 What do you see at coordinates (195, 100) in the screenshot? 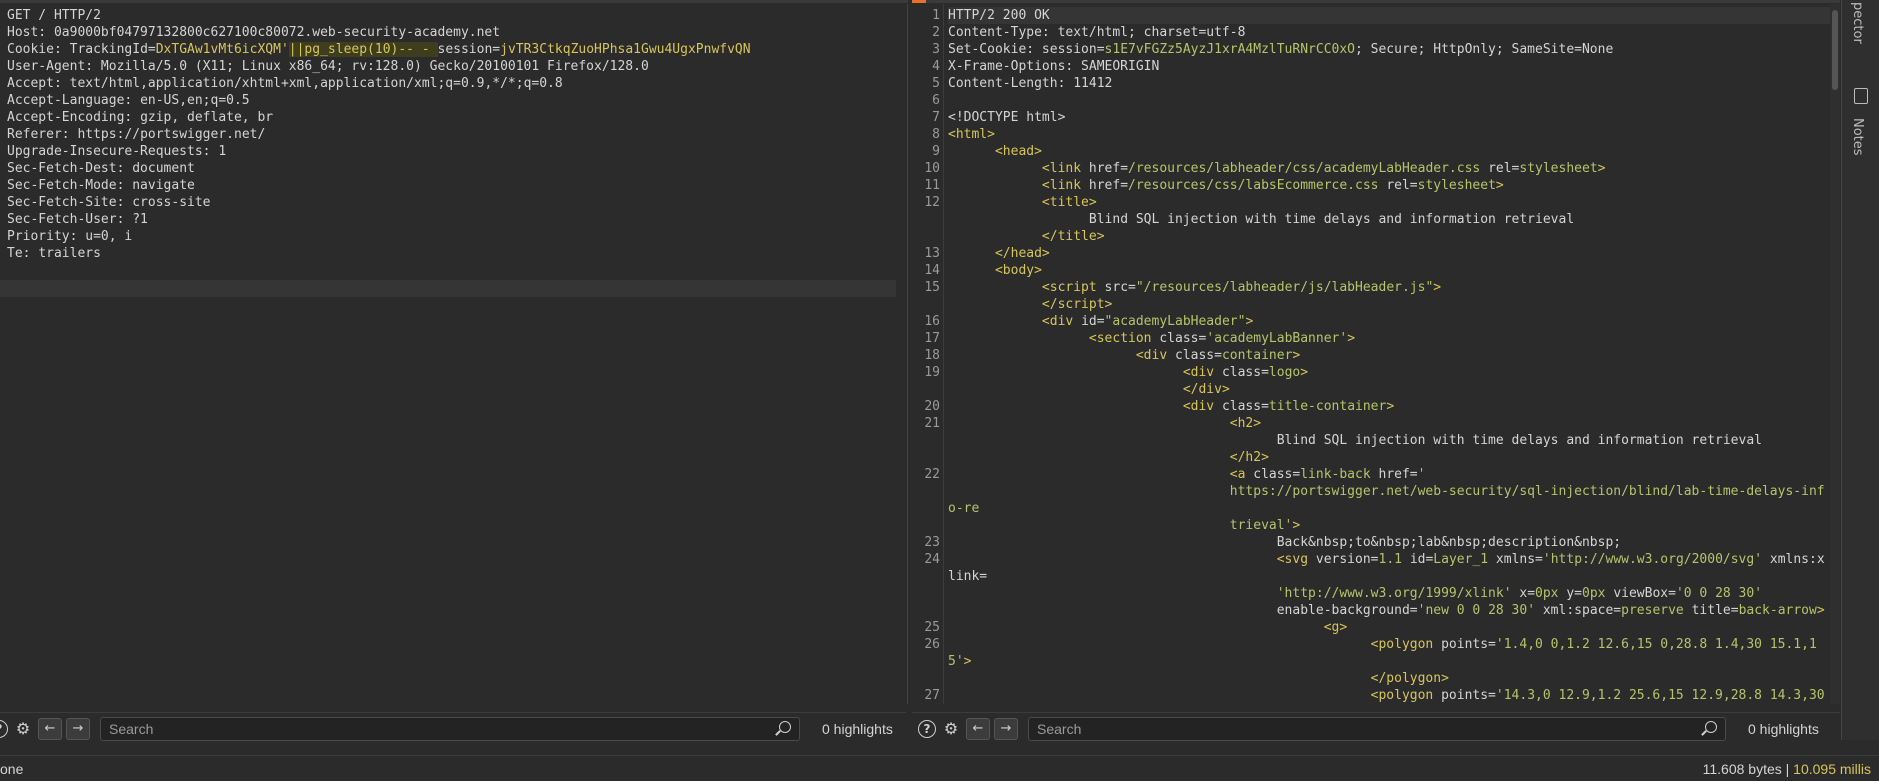
I see `header-value: en-US,en;q=0.5` at bounding box center [195, 100].